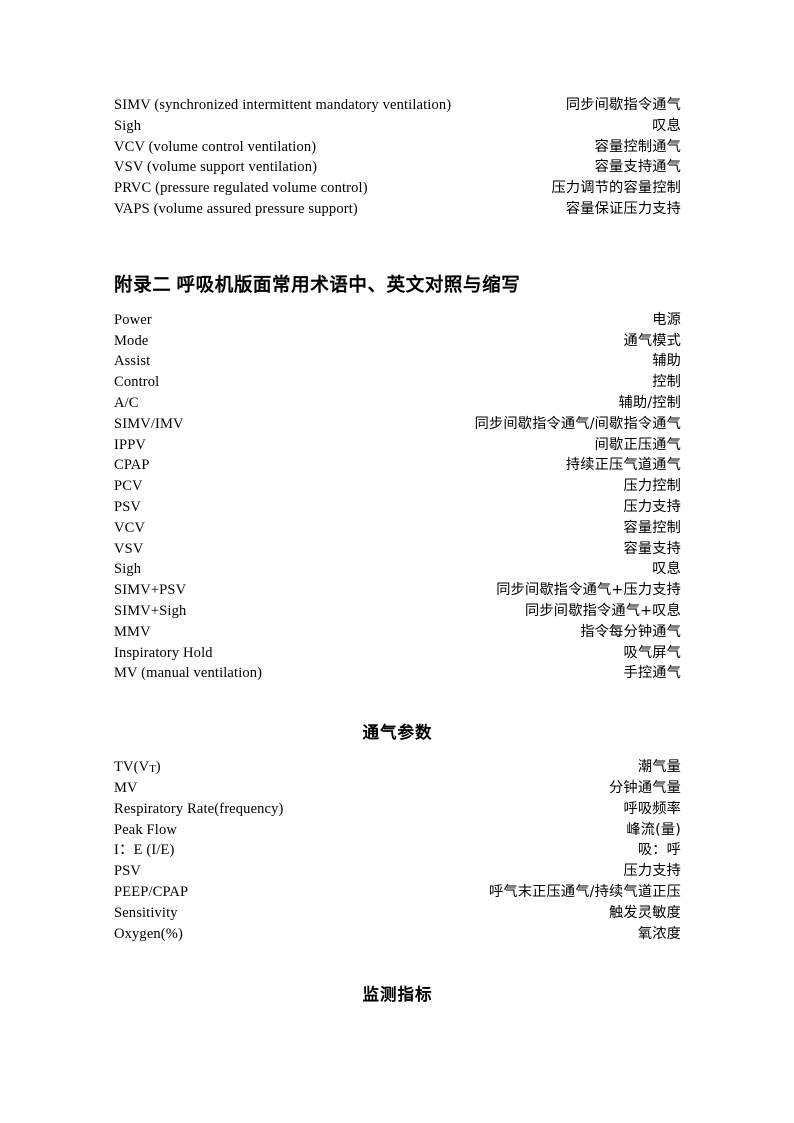  What do you see at coordinates (126, 787) in the screenshot?
I see `term-english: MV` at bounding box center [126, 787].